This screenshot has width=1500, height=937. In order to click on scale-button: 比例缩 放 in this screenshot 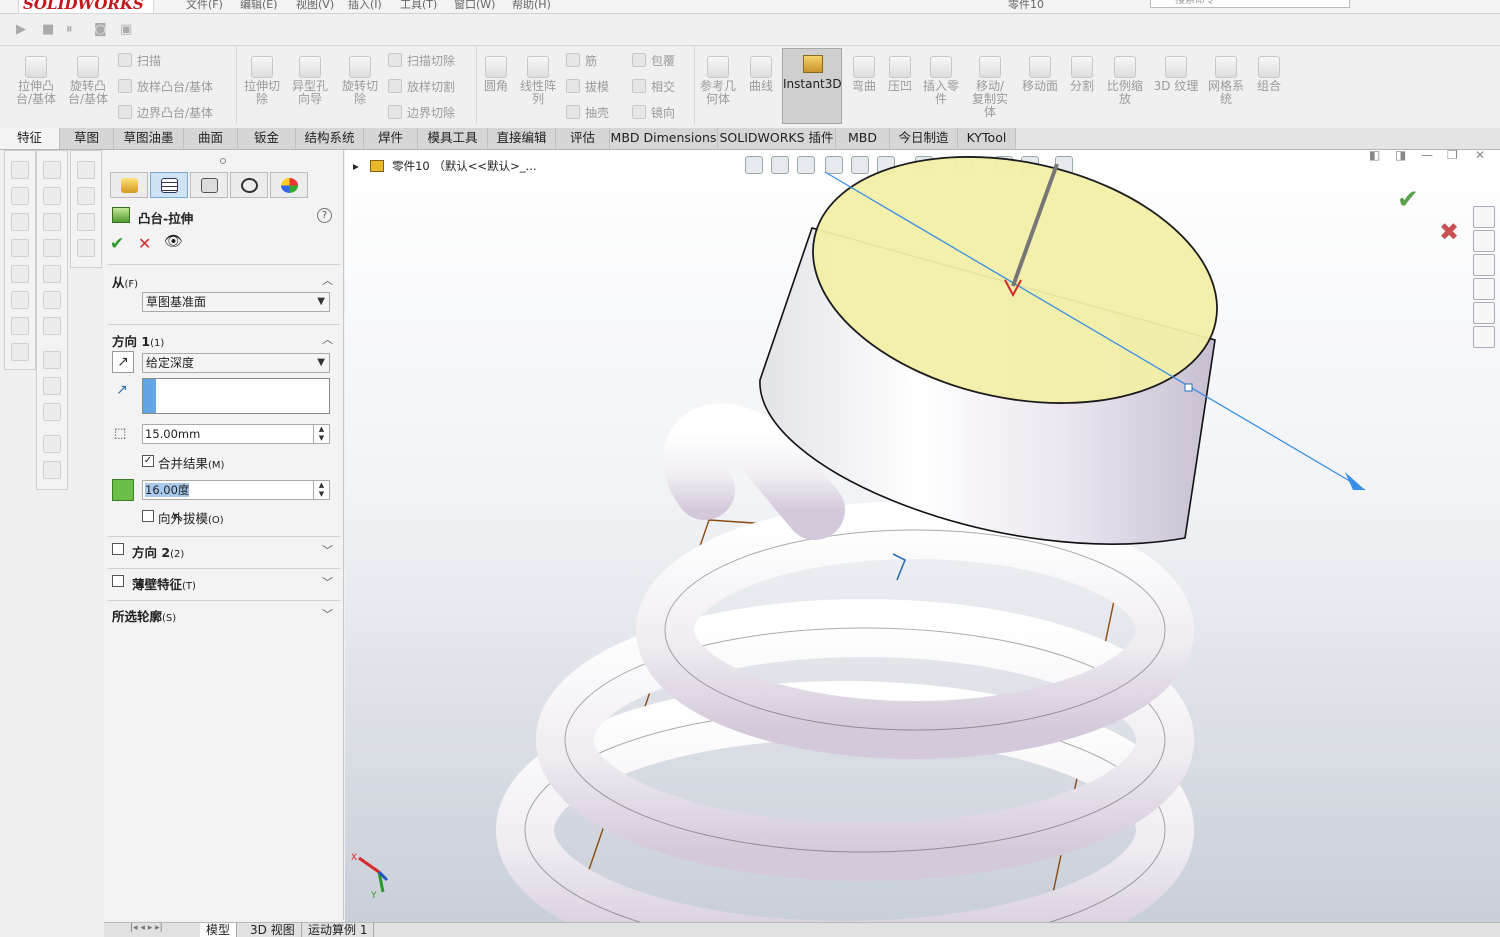, I will do `click(1125, 81)`.